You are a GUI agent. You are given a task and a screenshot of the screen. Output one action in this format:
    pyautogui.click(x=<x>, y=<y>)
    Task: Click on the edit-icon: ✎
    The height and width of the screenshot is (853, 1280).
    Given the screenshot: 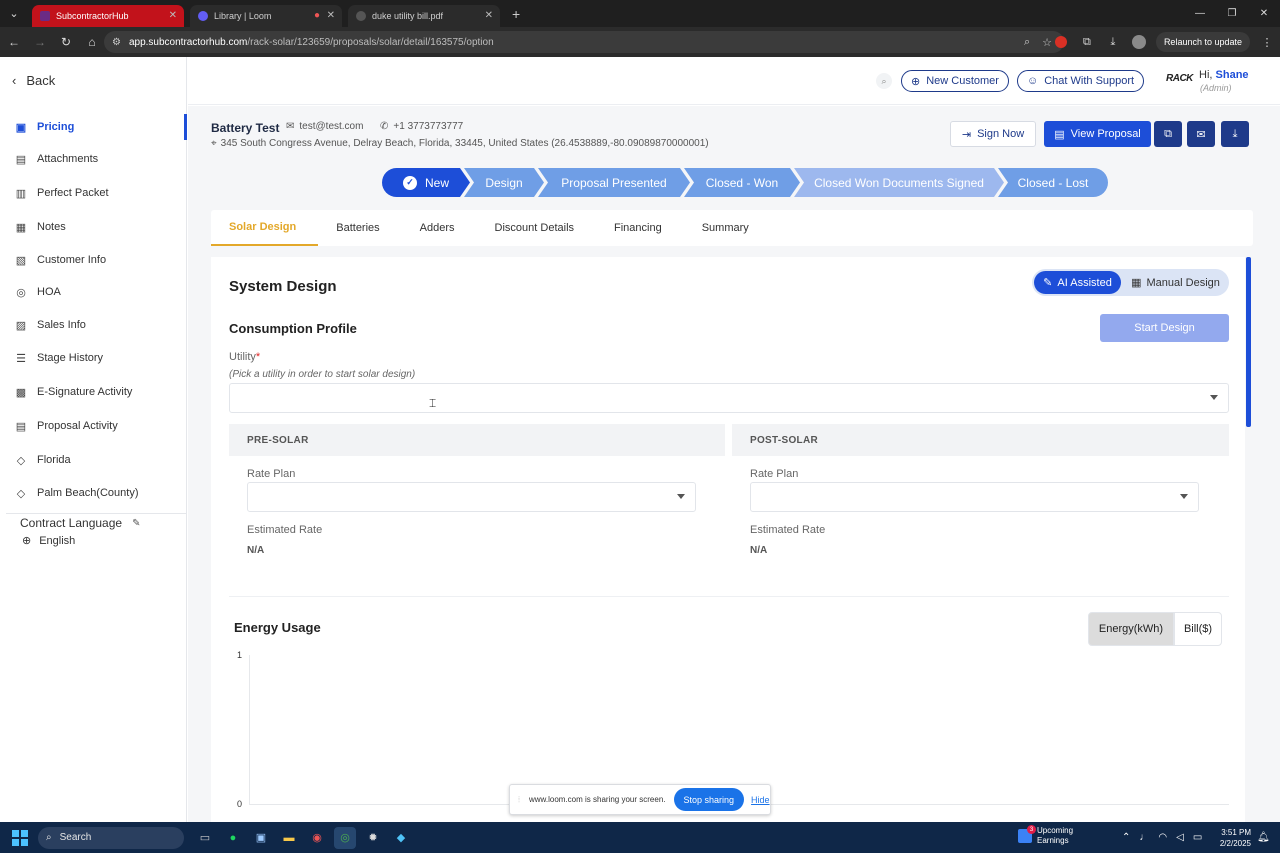 What is the action you would take?
    pyautogui.click(x=136, y=523)
    